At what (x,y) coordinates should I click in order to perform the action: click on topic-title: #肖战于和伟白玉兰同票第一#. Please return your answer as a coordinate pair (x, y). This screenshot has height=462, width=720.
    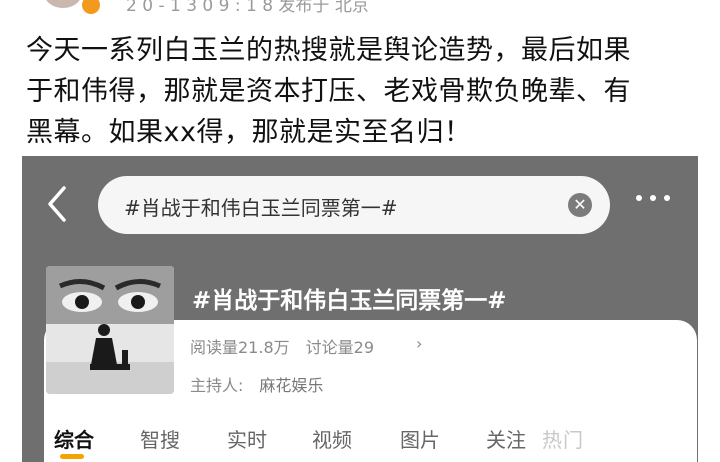
    Looking at the image, I should click on (349, 298).